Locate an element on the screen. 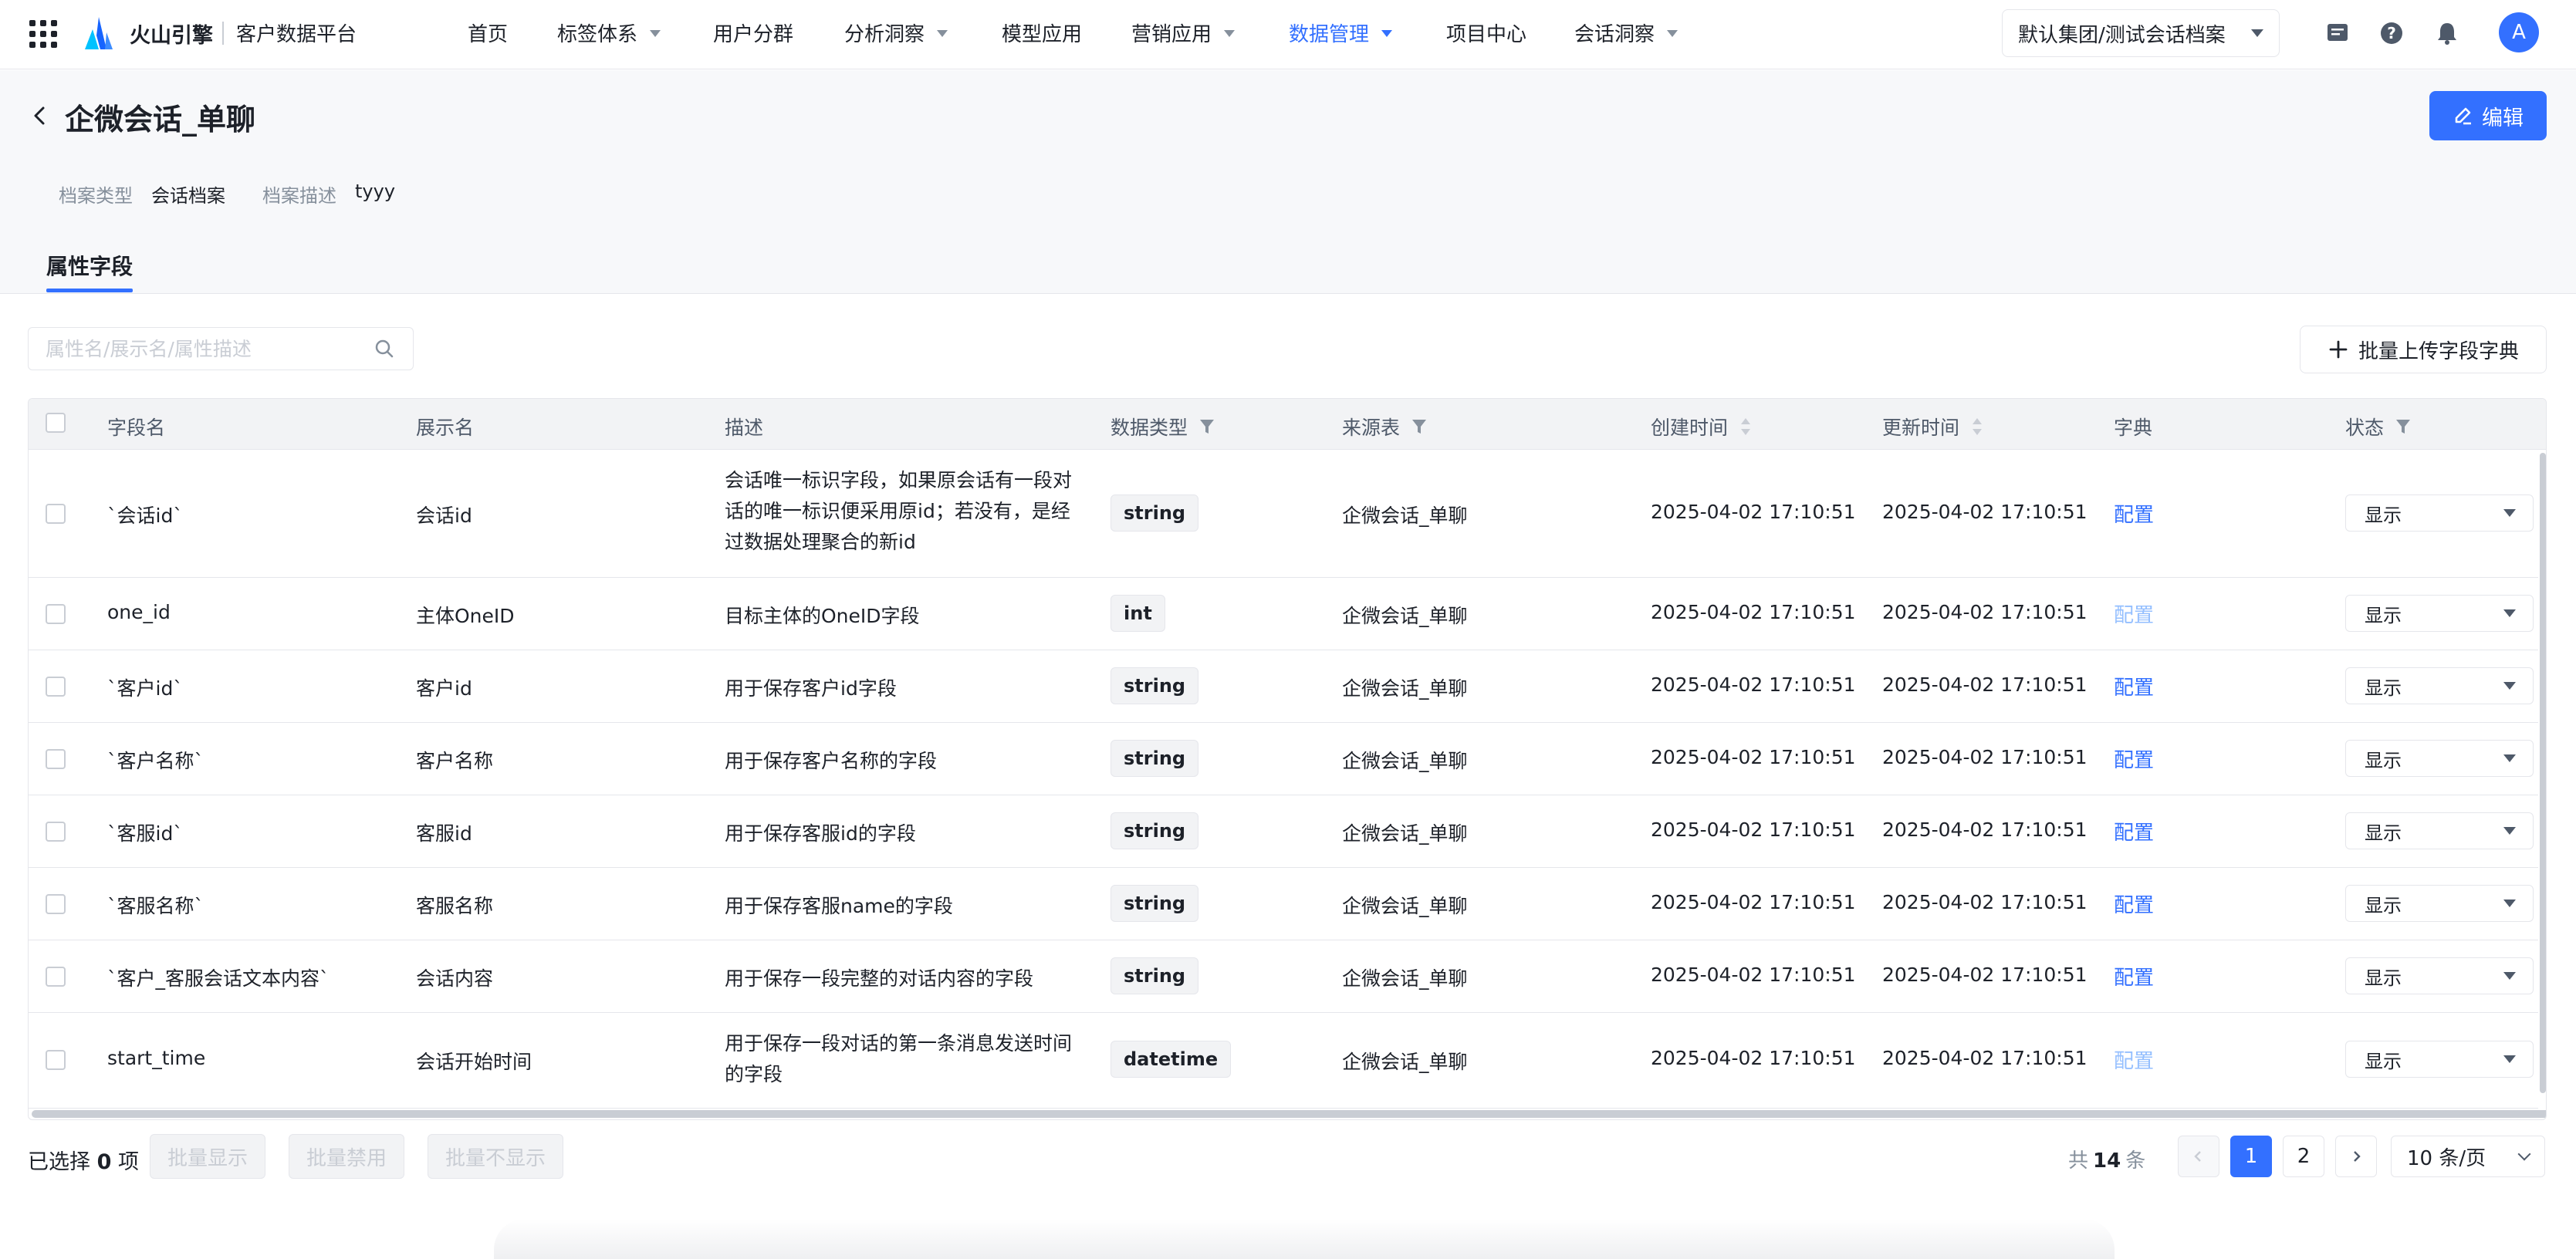 This screenshot has height=1259, width=2576. back-arrow-icon is located at coordinates (40, 116).